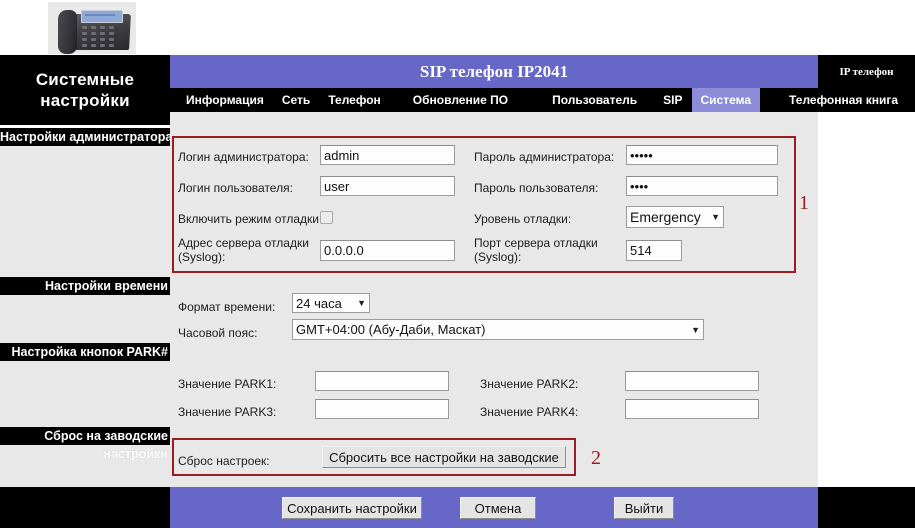 The image size is (915, 528). I want to click on exit-button: Выйти, so click(644, 508).